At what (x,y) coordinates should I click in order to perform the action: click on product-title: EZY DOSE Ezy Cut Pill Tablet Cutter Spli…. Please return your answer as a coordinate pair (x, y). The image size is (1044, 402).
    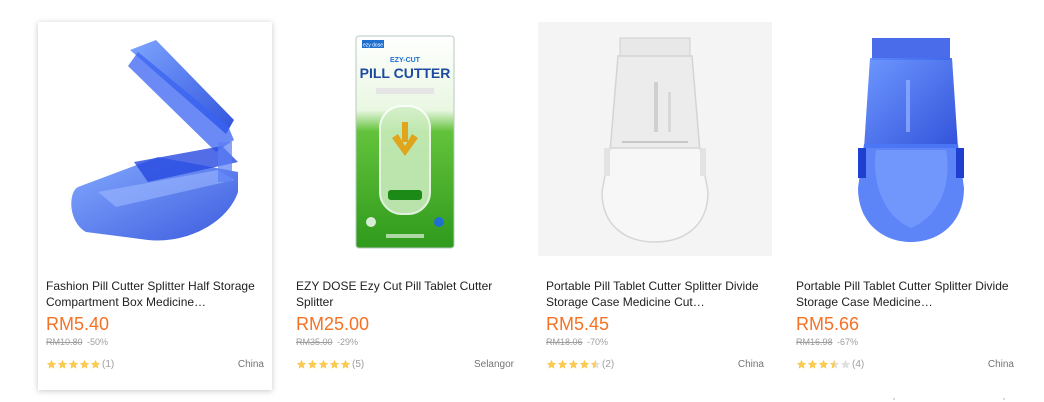
    Looking at the image, I should click on (405, 294).